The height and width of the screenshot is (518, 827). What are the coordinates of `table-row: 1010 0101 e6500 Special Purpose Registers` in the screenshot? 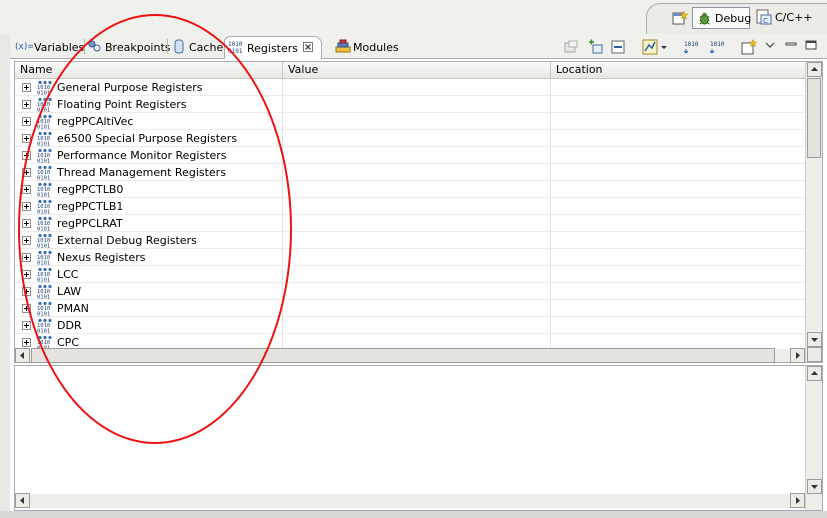 It's located at (410, 139).